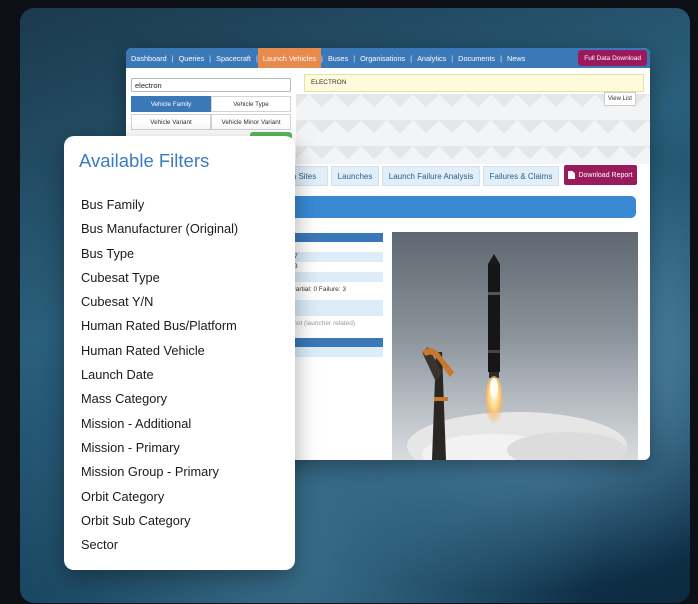  I want to click on nav-queries: Queries, so click(192, 58).